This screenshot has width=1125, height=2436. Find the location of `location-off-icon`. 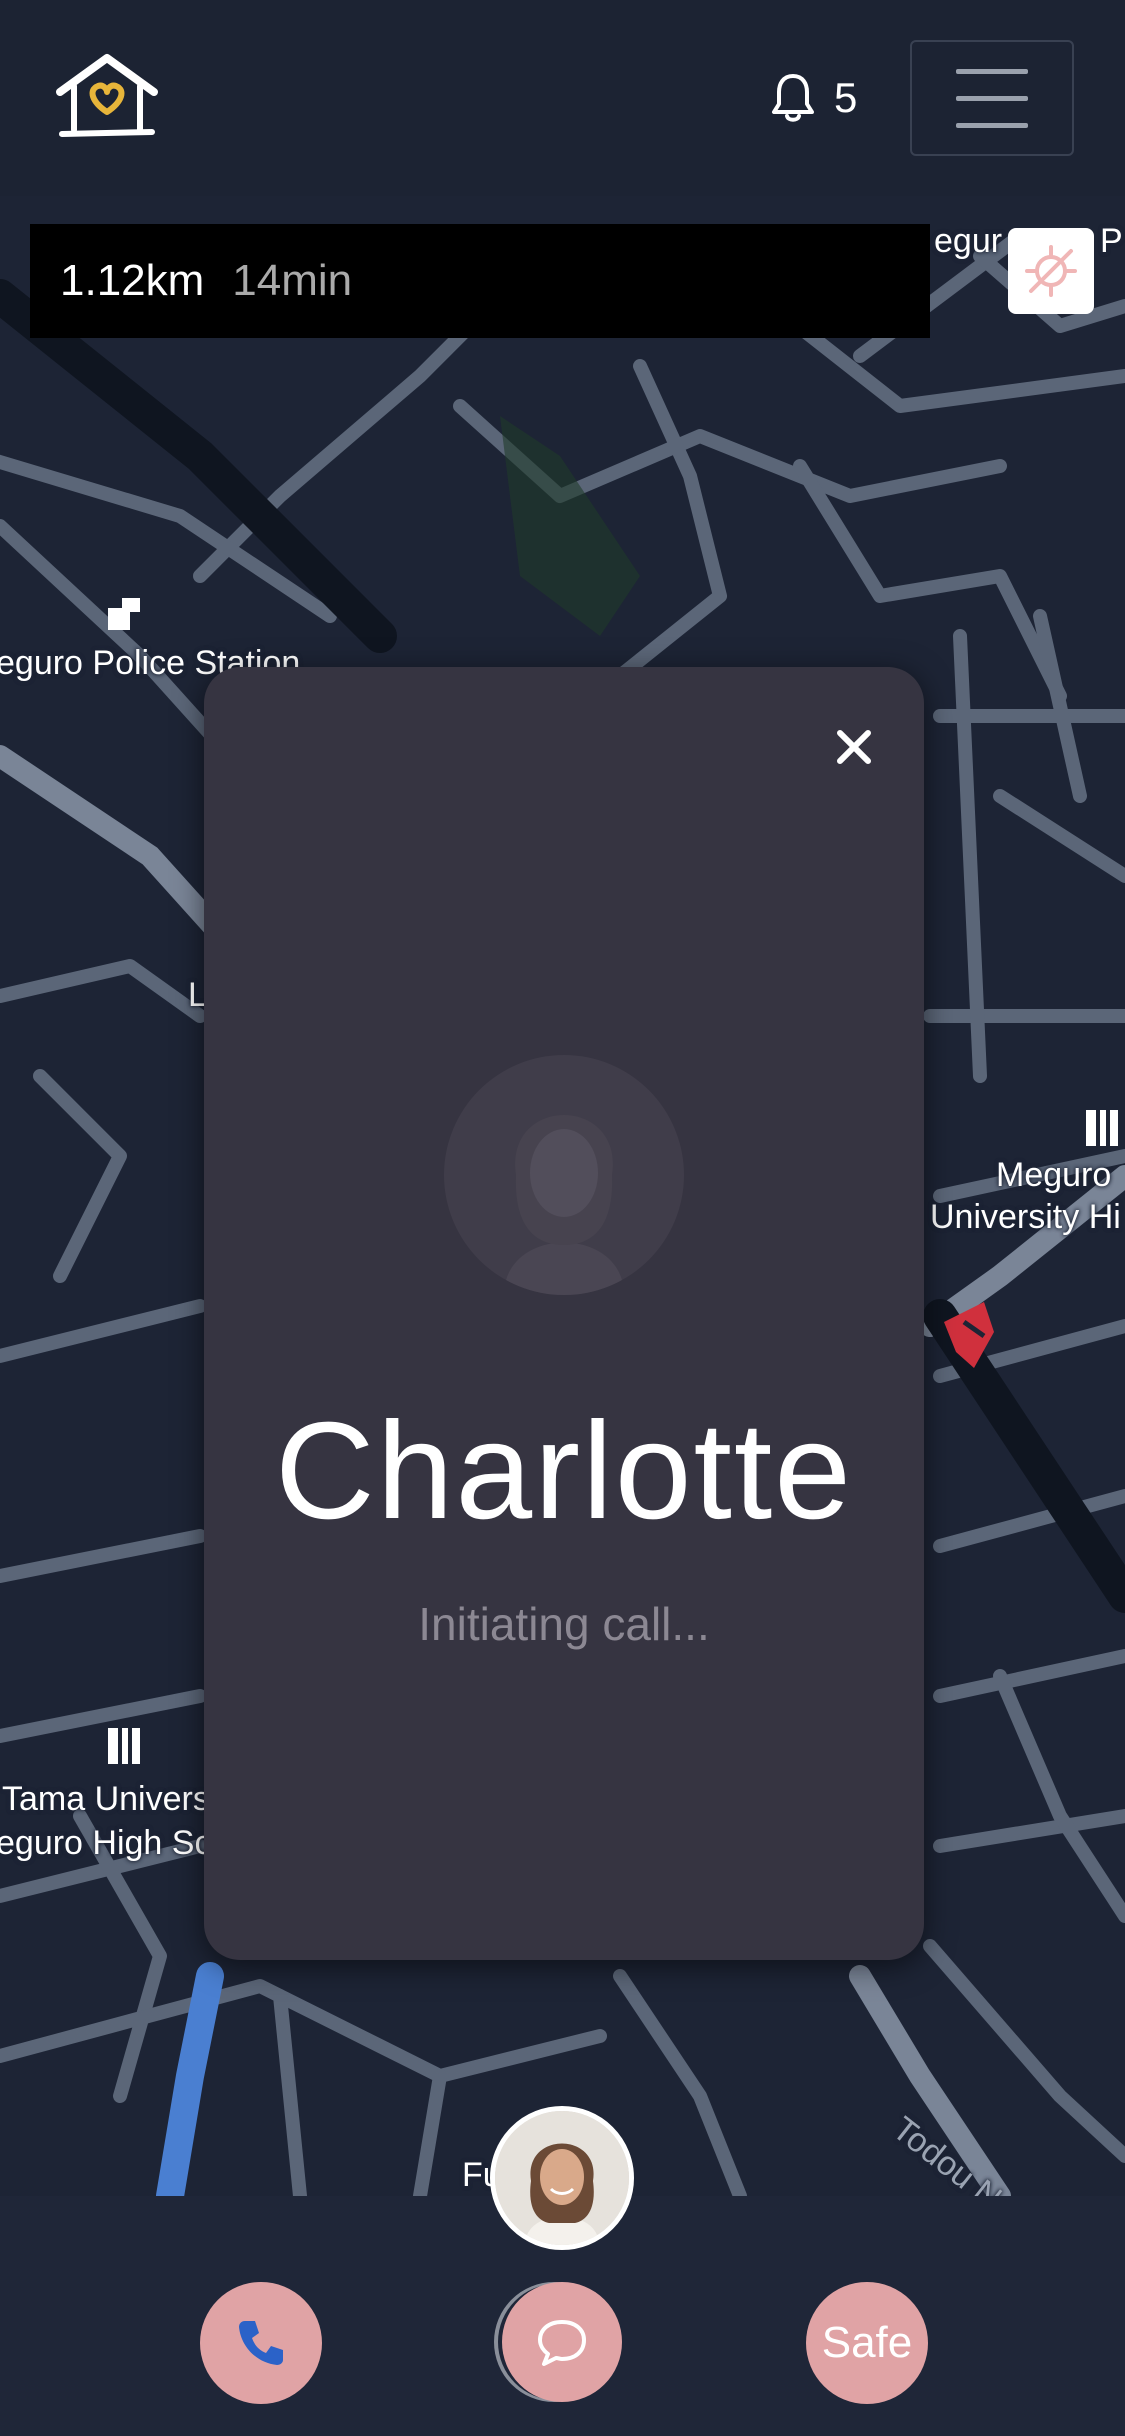

location-off-icon is located at coordinates (1051, 271).